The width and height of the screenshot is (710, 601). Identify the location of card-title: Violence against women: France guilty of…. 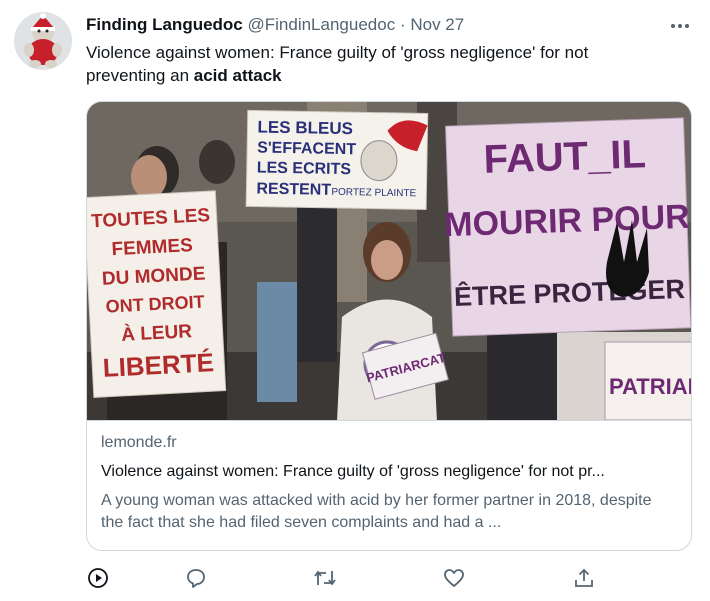
(386, 474).